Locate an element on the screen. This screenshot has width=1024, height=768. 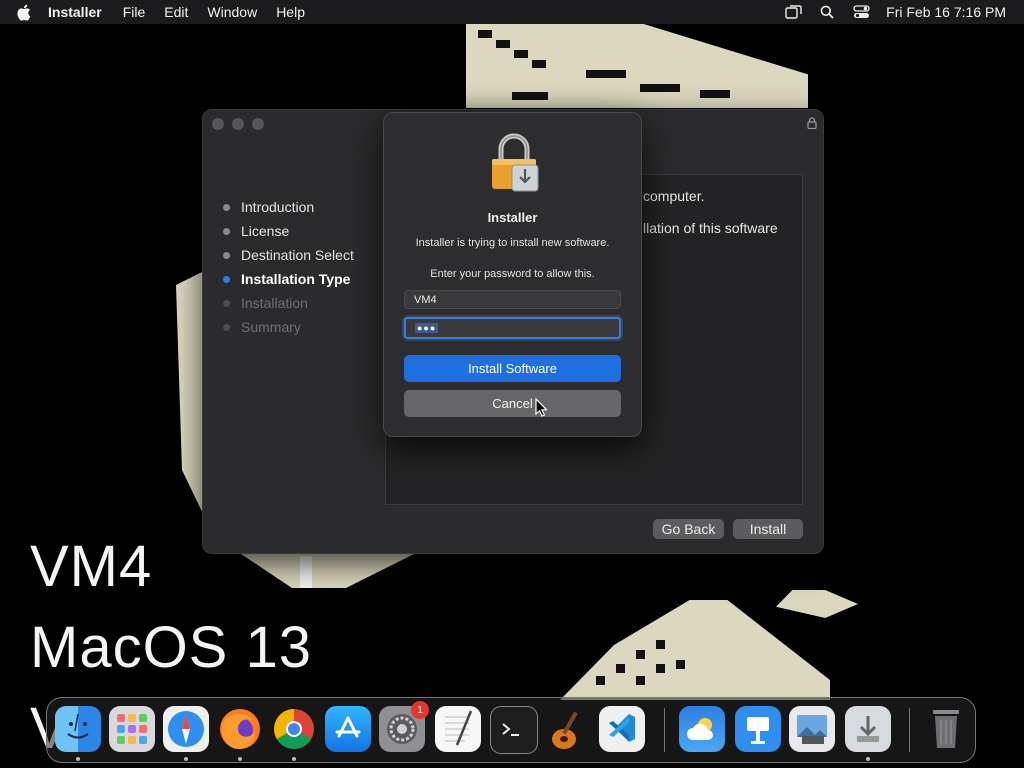
dialog-title: Installer is located at coordinates (512, 217).